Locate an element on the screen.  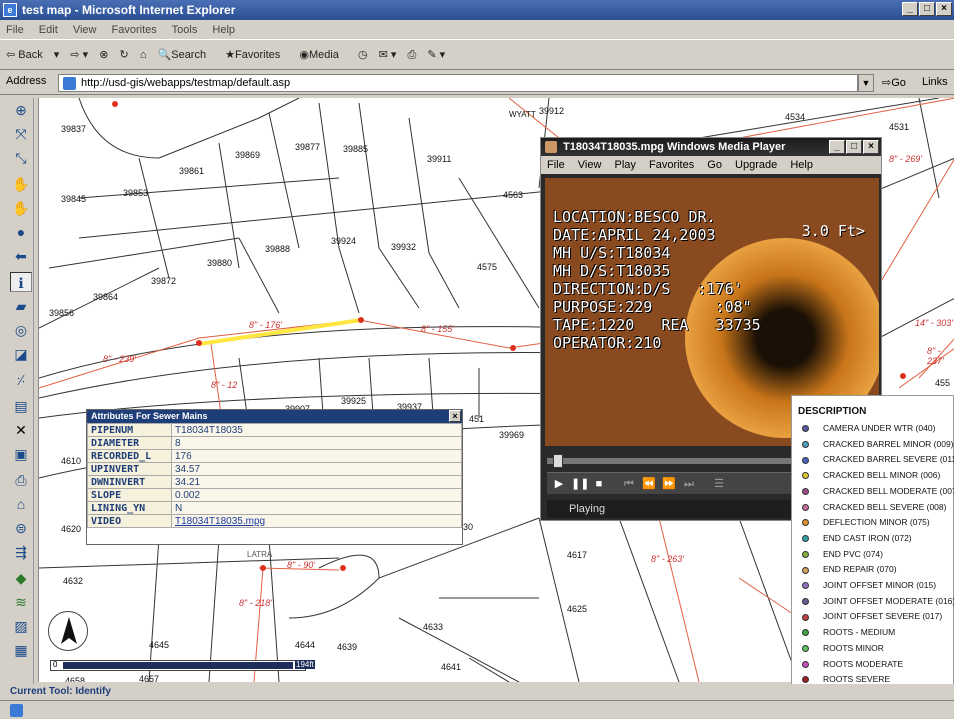
player-menu-play: Play is located at coordinates (625, 165).